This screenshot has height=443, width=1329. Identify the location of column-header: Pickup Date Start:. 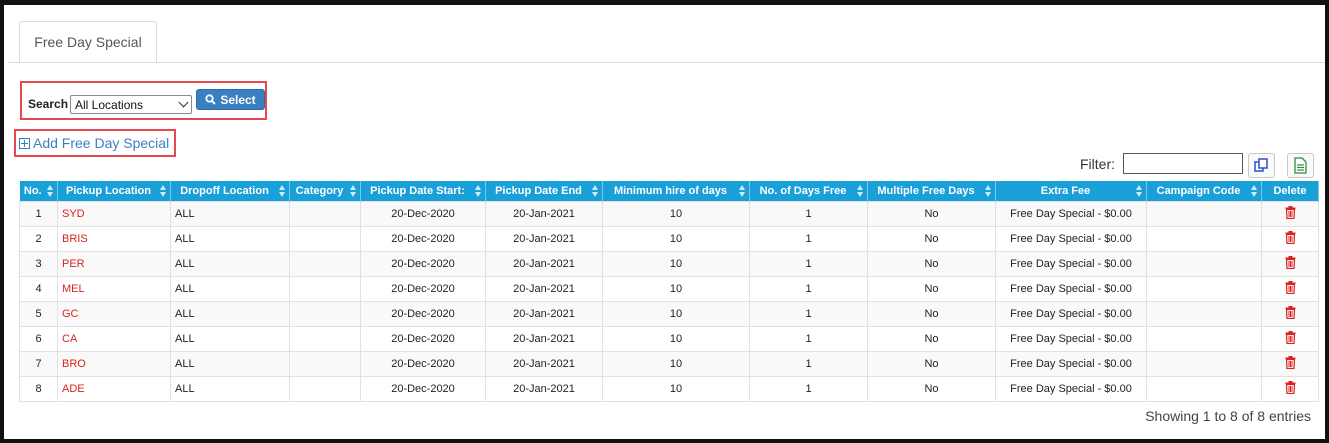
(423, 191).